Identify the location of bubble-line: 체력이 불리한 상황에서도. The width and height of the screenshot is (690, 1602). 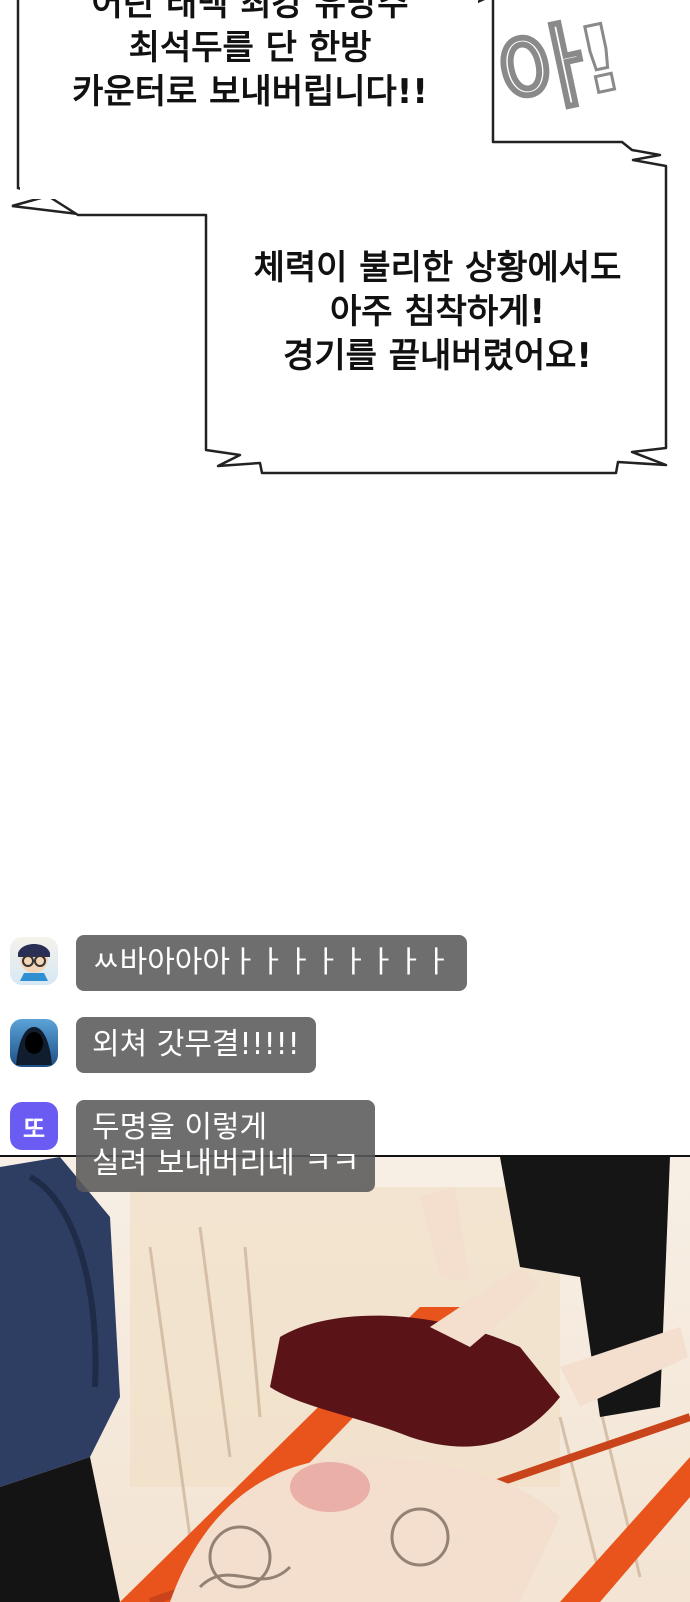
(437, 268).